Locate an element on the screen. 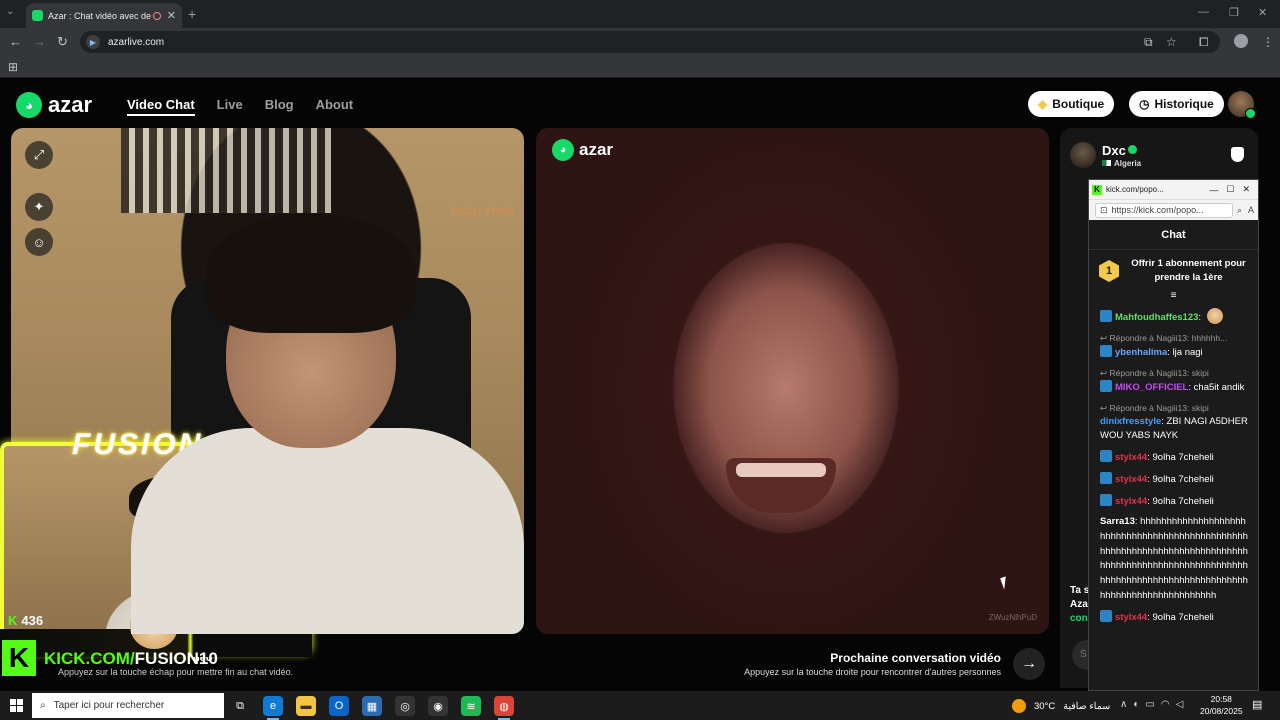  nav-blog: Blog is located at coordinates (279, 106).